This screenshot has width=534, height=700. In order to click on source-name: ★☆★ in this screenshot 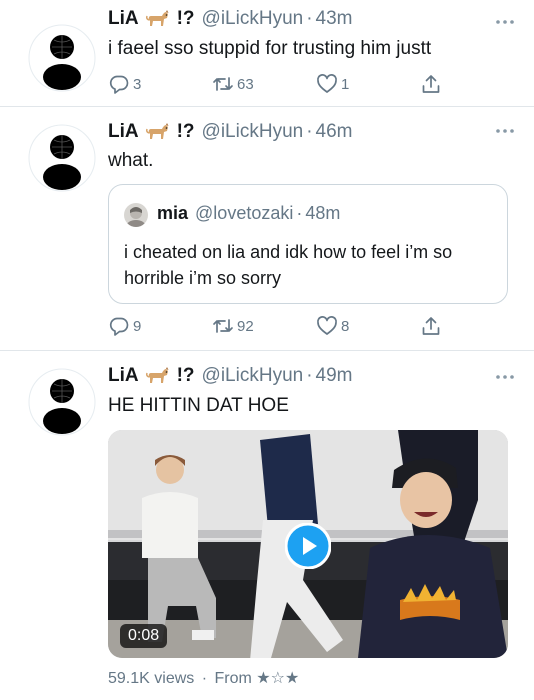, I will do `click(277, 678)`.